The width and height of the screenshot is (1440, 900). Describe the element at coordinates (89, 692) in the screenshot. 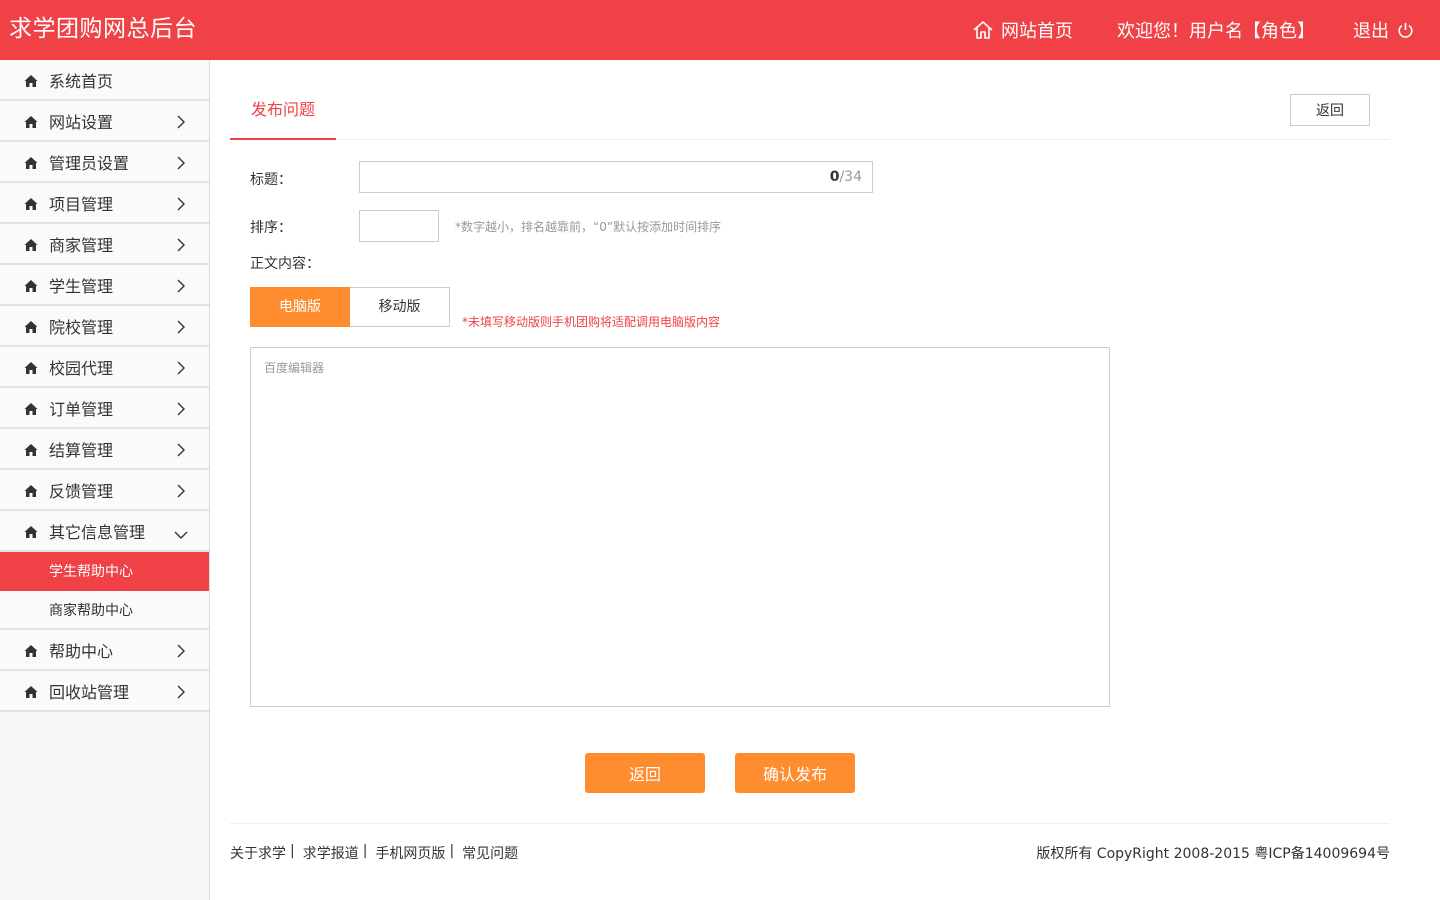

I see `sidebar-item-label: 回收站管理` at that location.